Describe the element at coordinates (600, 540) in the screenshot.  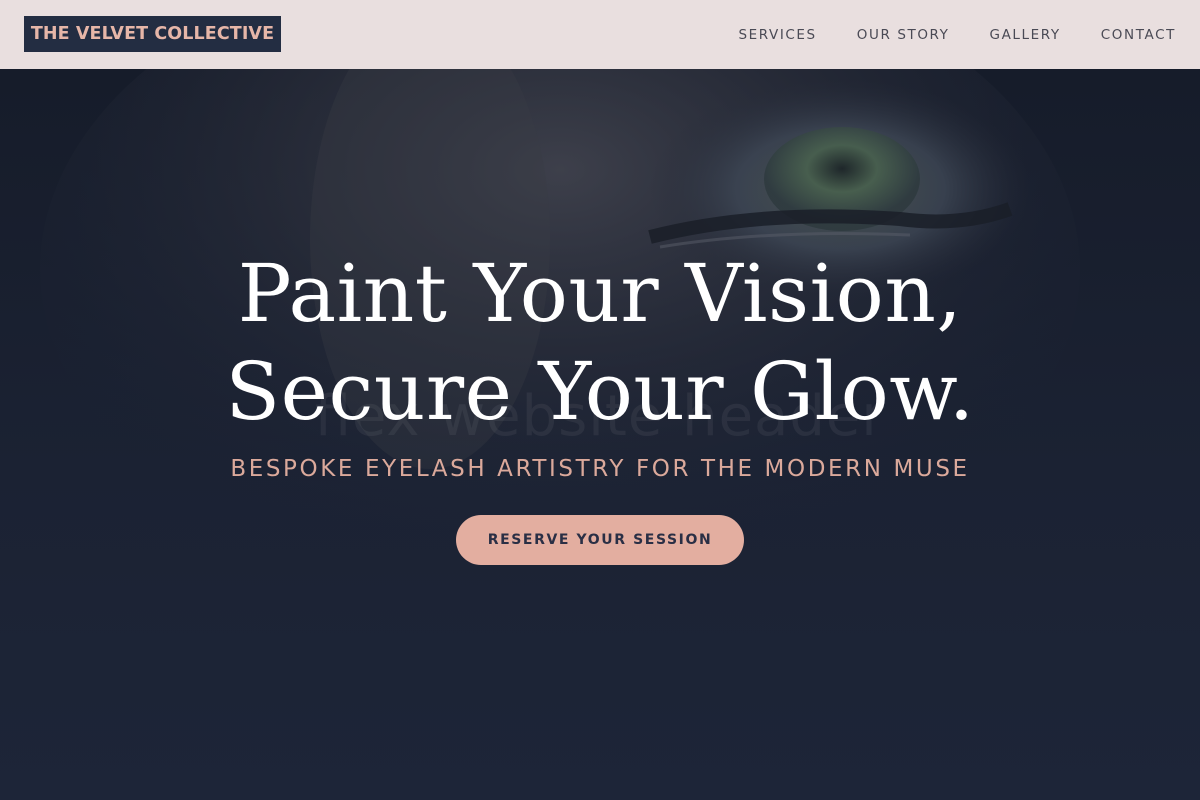
I see `reserve-session-button: RESERVE YOUR SESSION` at that location.